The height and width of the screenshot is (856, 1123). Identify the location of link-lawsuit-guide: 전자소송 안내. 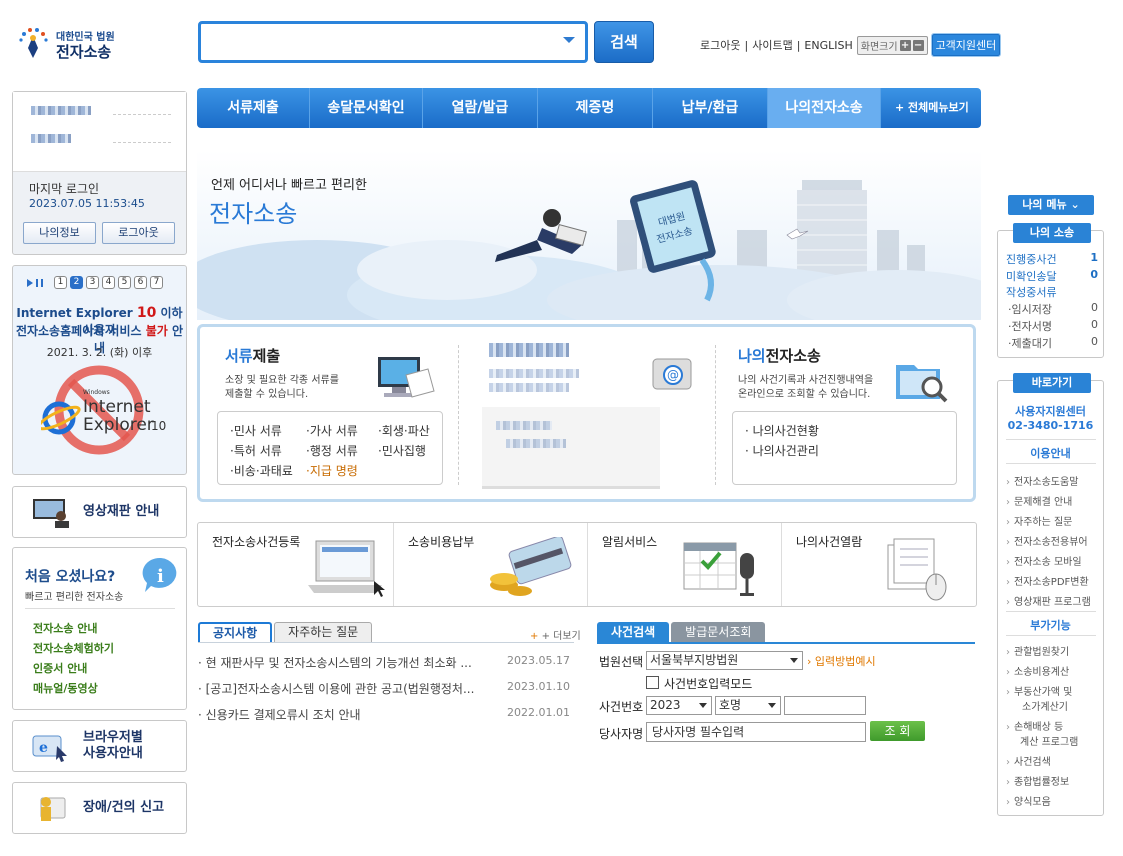
(65, 628).